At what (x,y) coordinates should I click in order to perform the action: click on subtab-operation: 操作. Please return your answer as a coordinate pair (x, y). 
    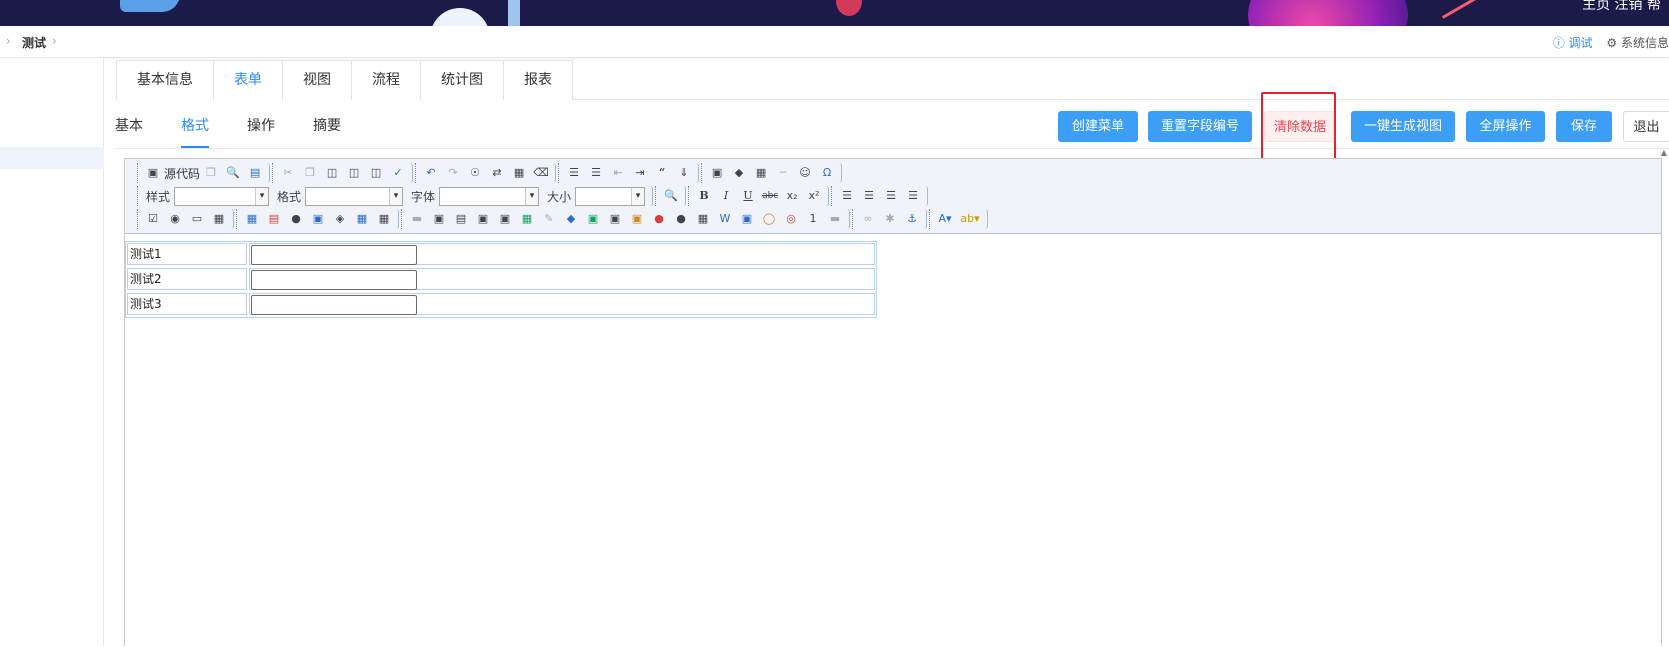
    Looking at the image, I should click on (261, 130).